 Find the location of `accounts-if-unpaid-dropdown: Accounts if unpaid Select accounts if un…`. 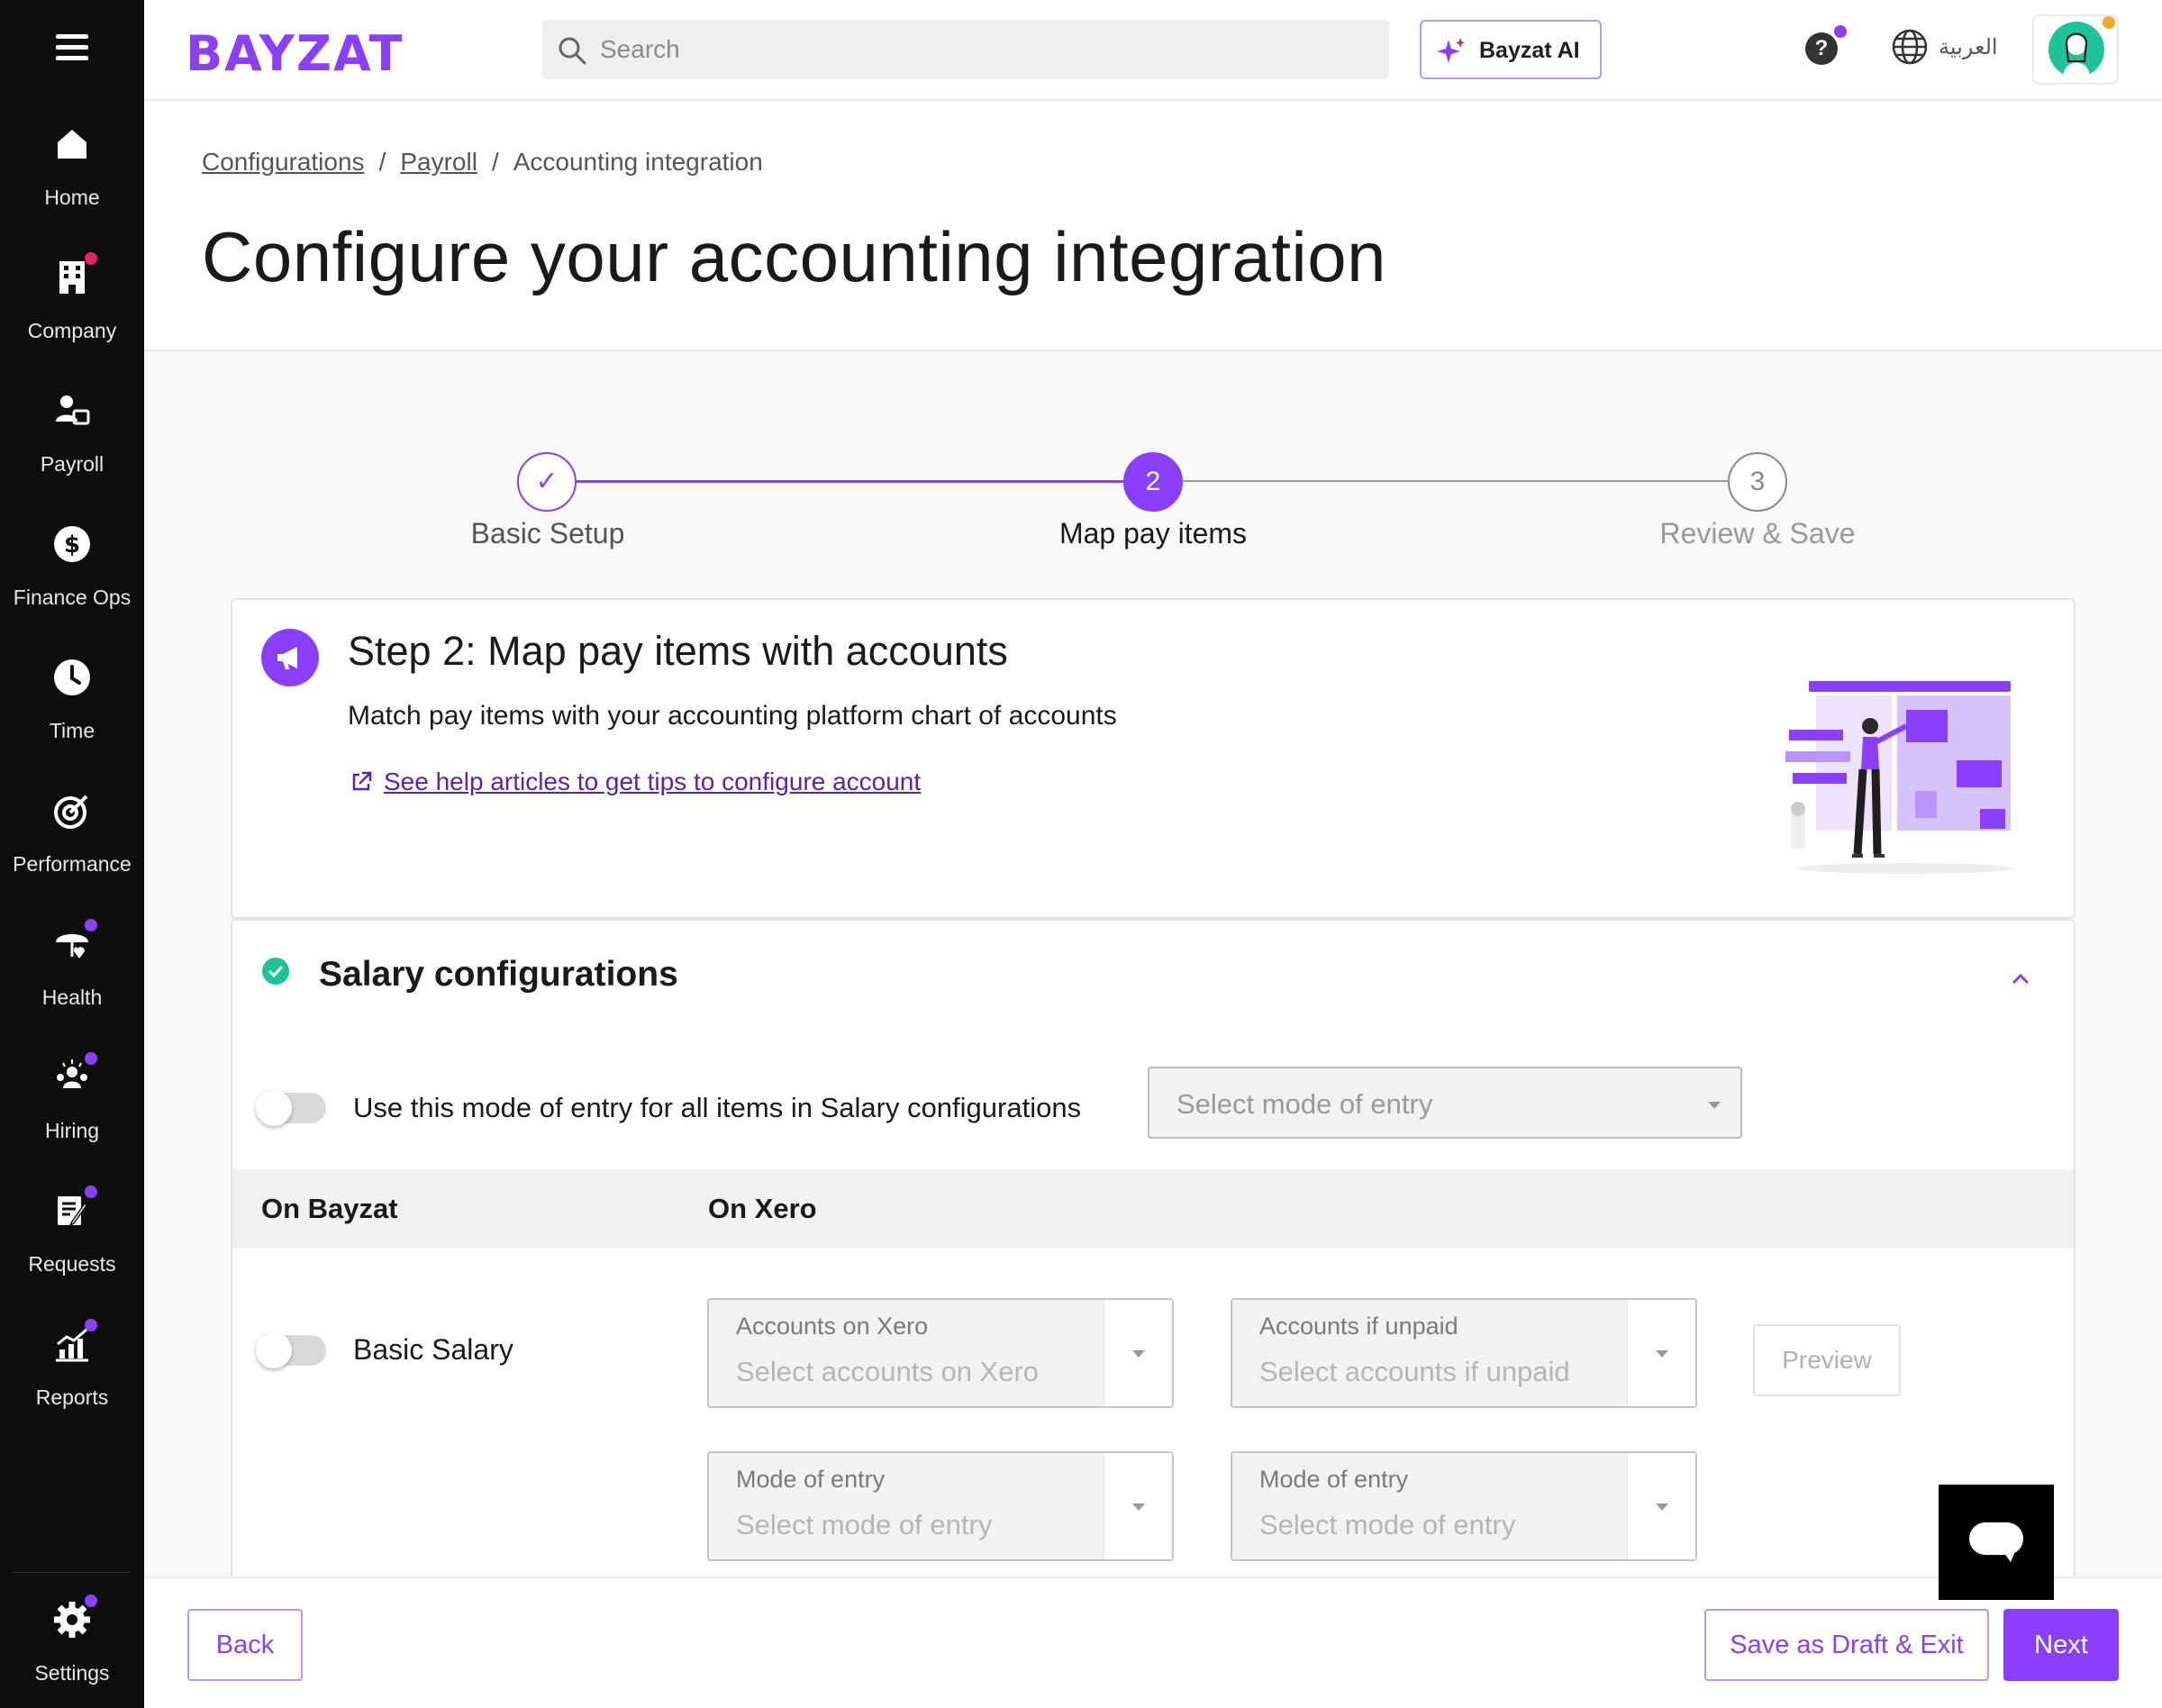

accounts-if-unpaid-dropdown: Accounts if unpaid Select accounts if un… is located at coordinates (1464, 1353).